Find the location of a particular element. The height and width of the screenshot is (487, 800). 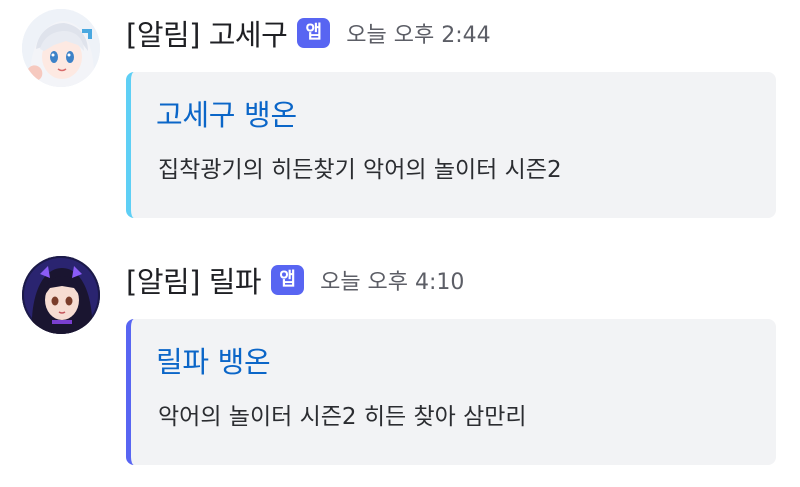

embed-description: 악어의 놀이터 시즌2 히든 찾아 삼만리 is located at coordinates (342, 417).